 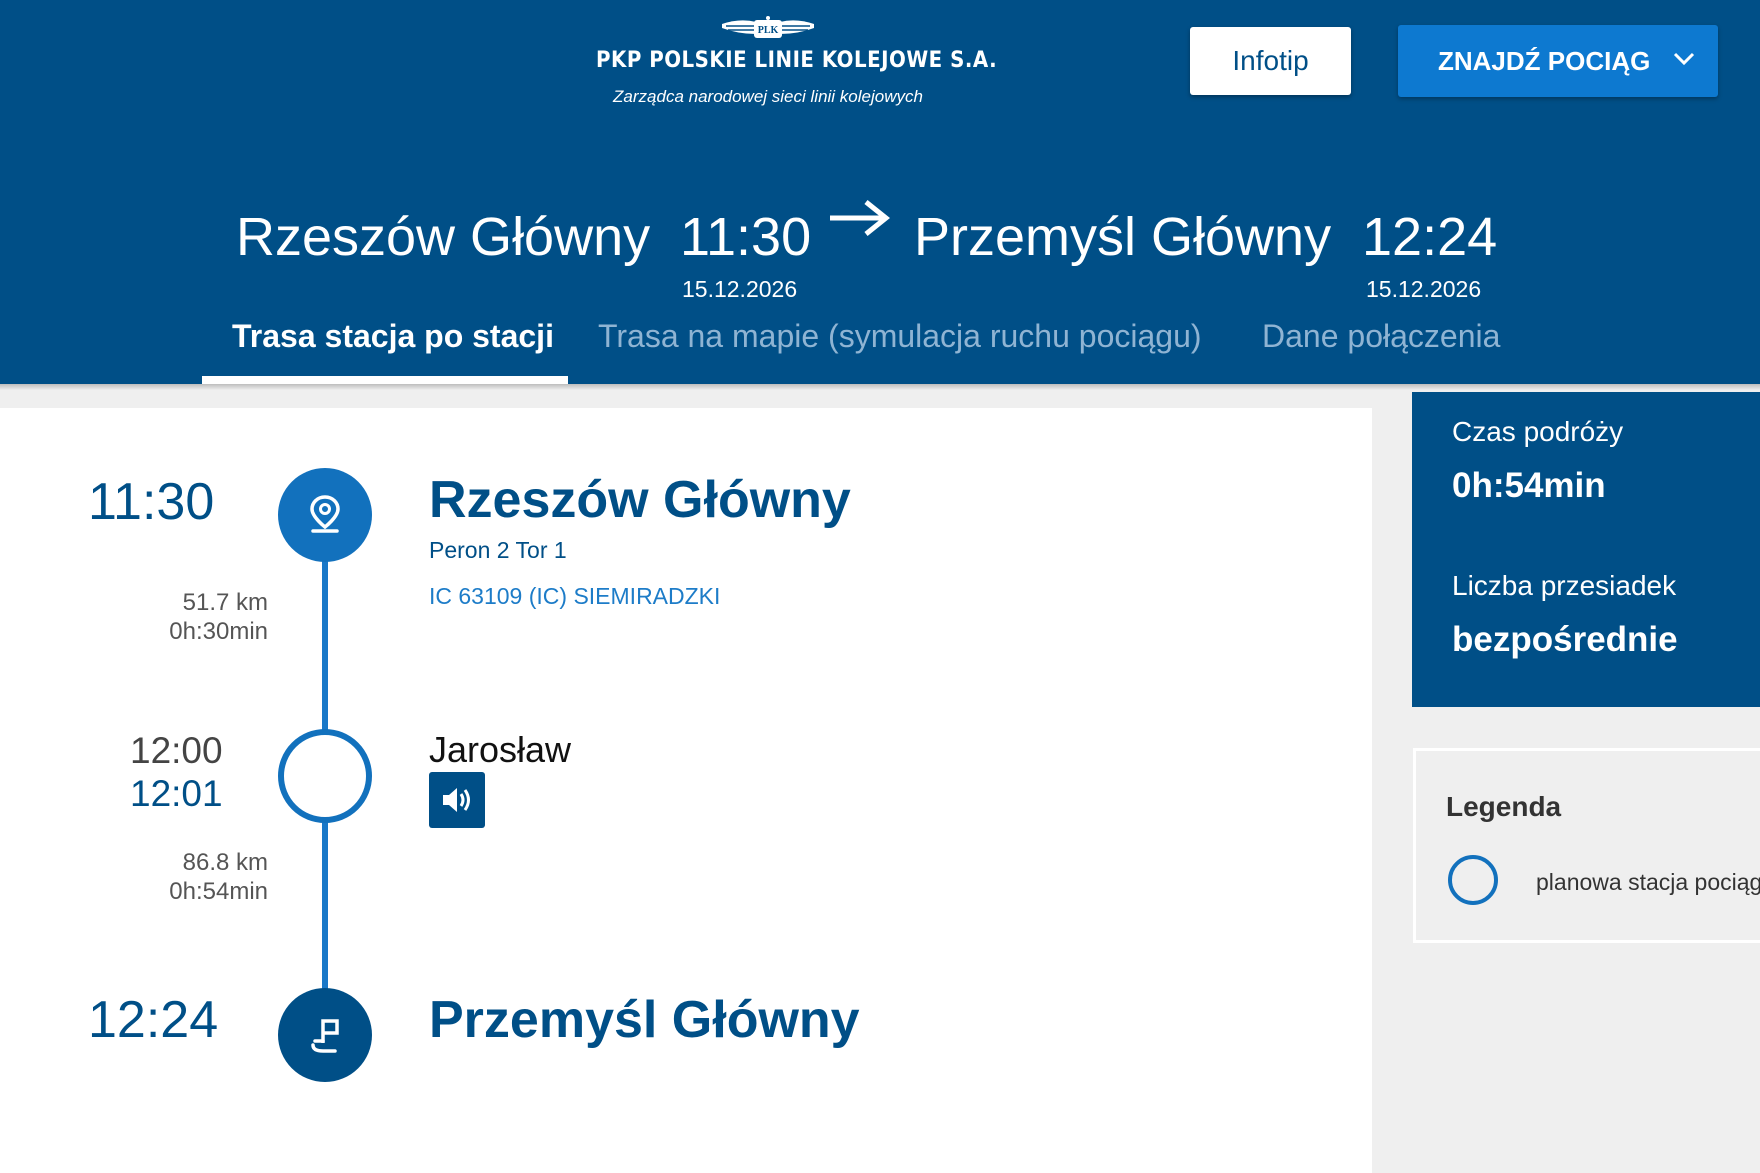 What do you see at coordinates (1648, 882) in the screenshot?
I see `legend-item-label: planowa stacja pociągu` at bounding box center [1648, 882].